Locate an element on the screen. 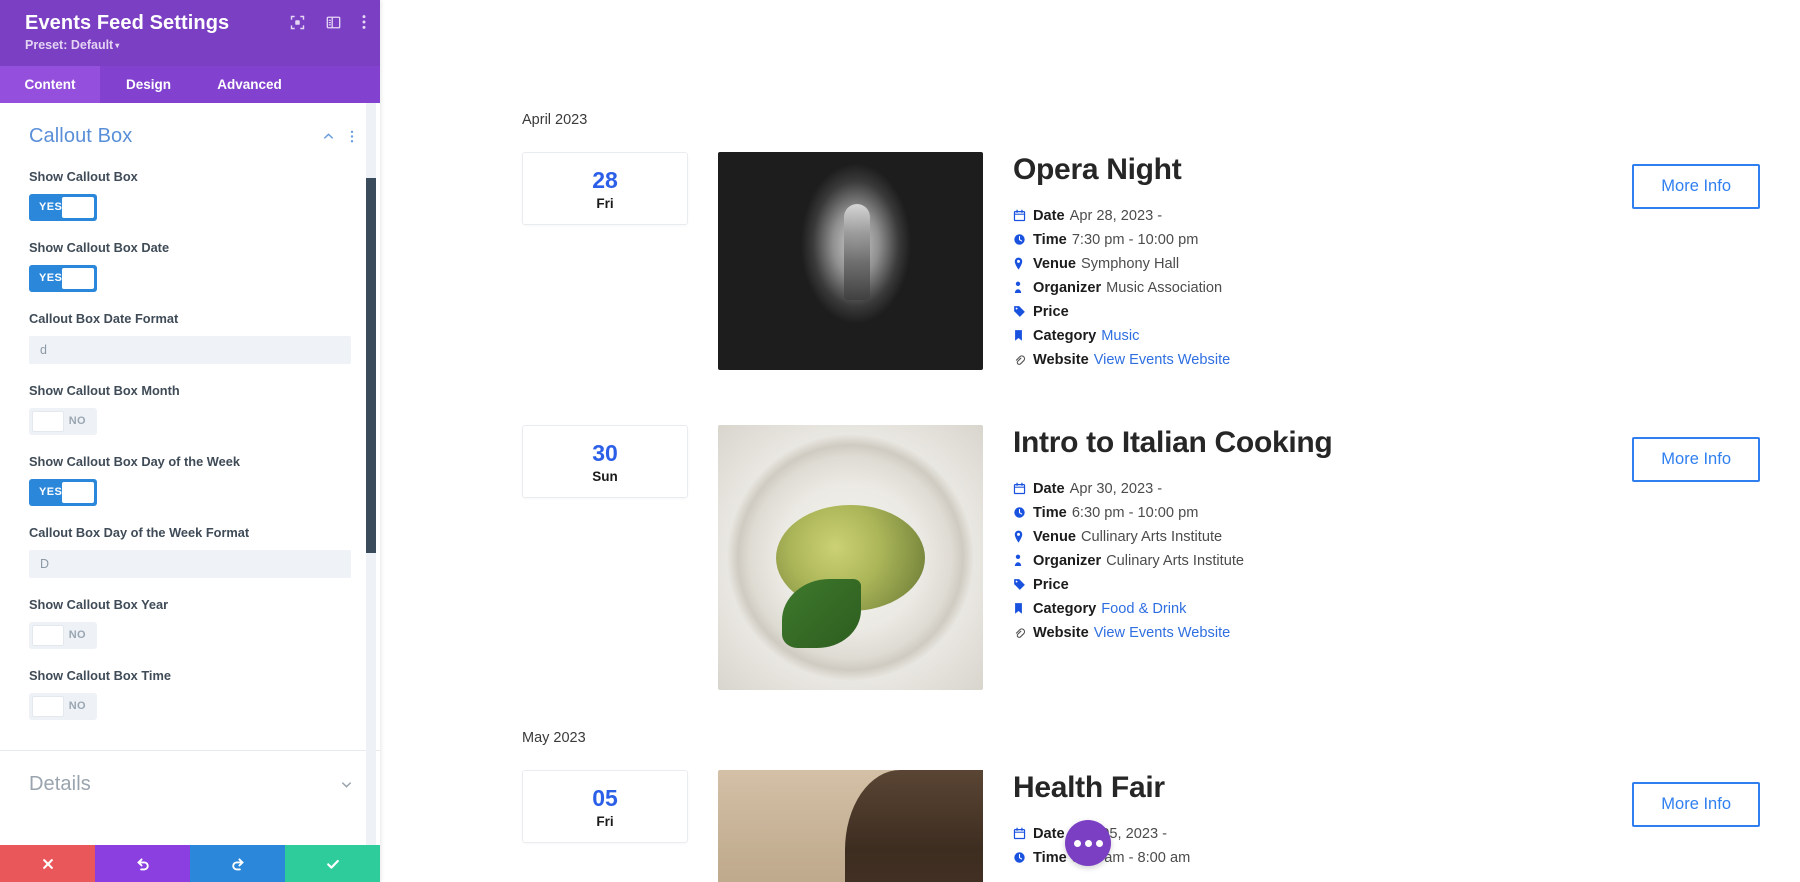 This screenshot has height=882, width=1800. callout-day: 28 is located at coordinates (605, 179).